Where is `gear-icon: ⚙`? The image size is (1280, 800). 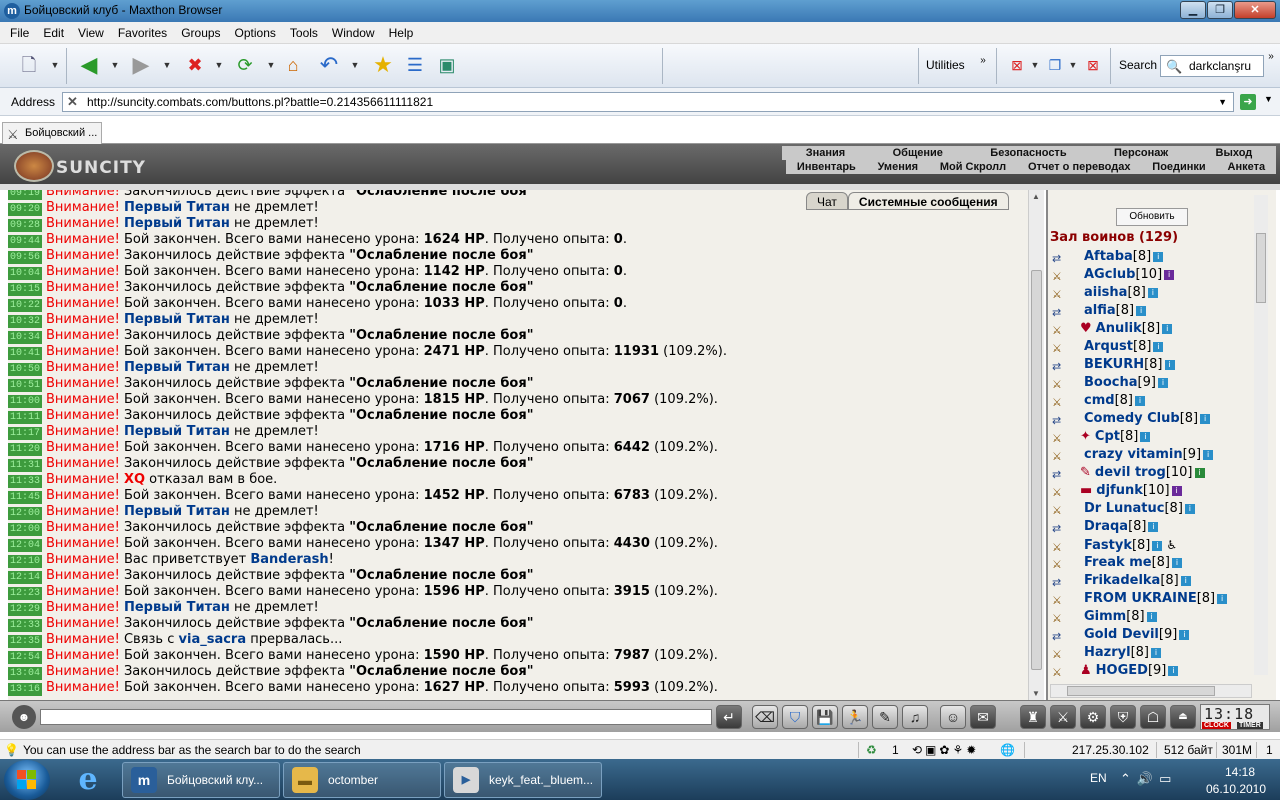 gear-icon: ⚙ is located at coordinates (1093, 717).